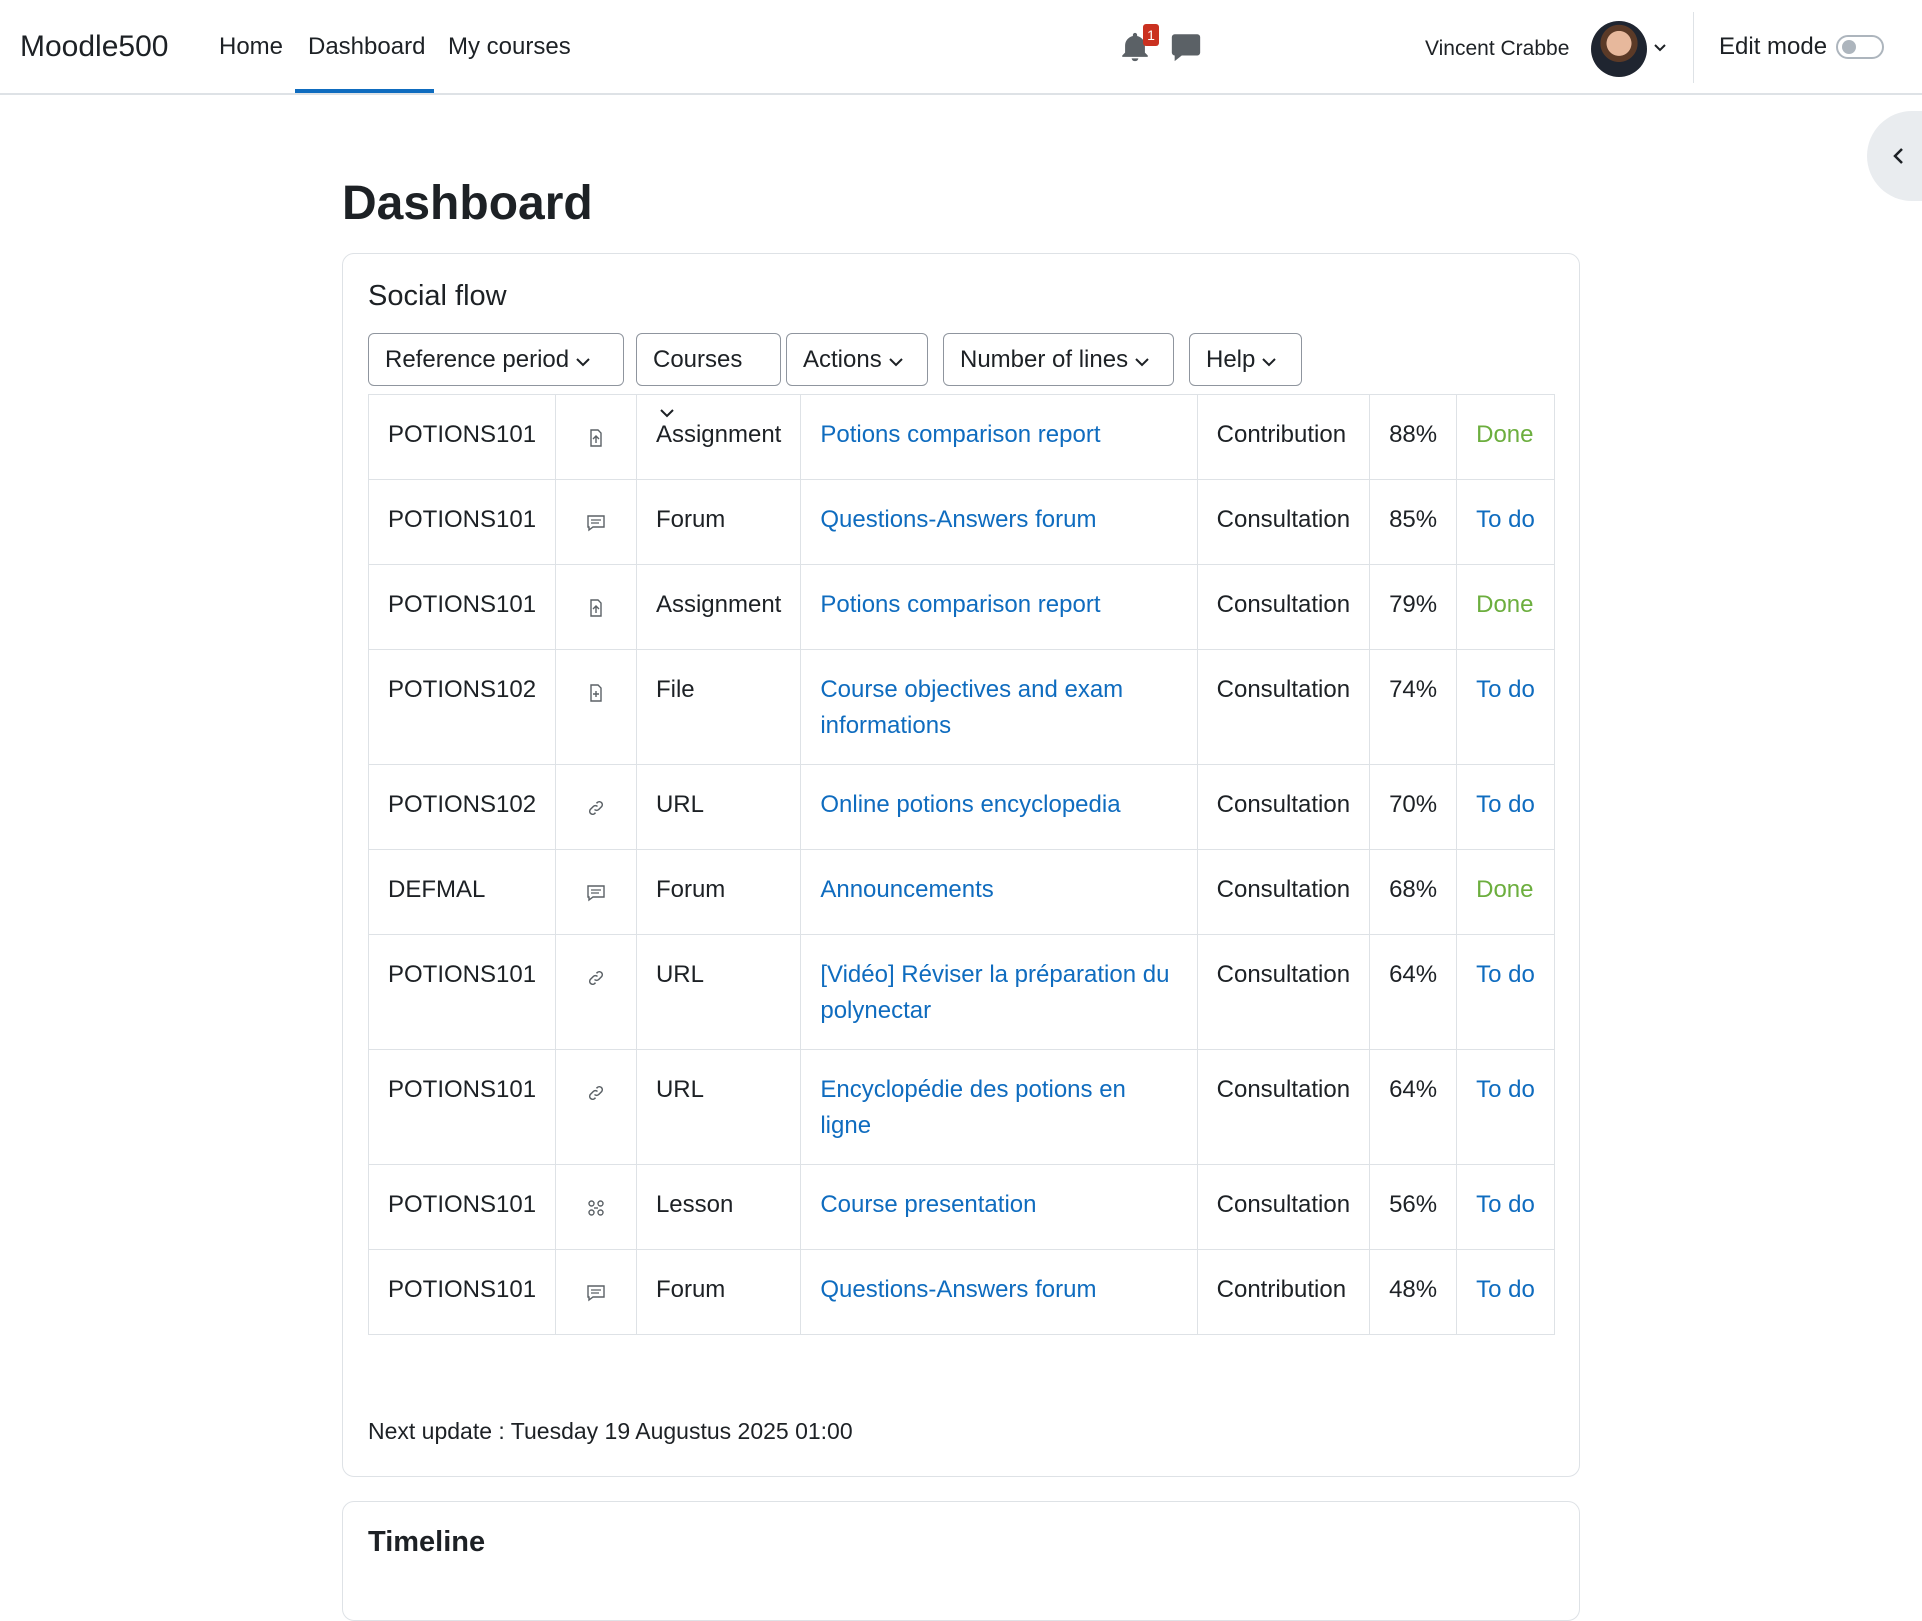 This screenshot has height=1621, width=1922. What do you see at coordinates (427, 1542) in the screenshot?
I see `block-title: Timeline` at bounding box center [427, 1542].